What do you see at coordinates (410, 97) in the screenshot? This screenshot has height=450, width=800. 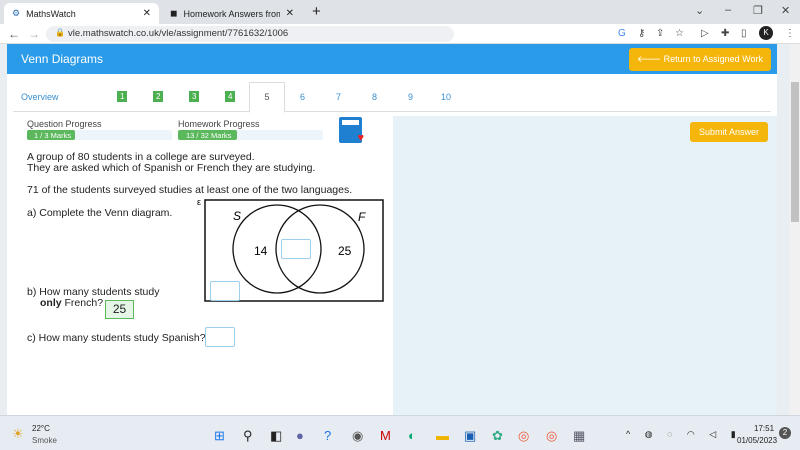 I see `tab-question-9: 9` at bounding box center [410, 97].